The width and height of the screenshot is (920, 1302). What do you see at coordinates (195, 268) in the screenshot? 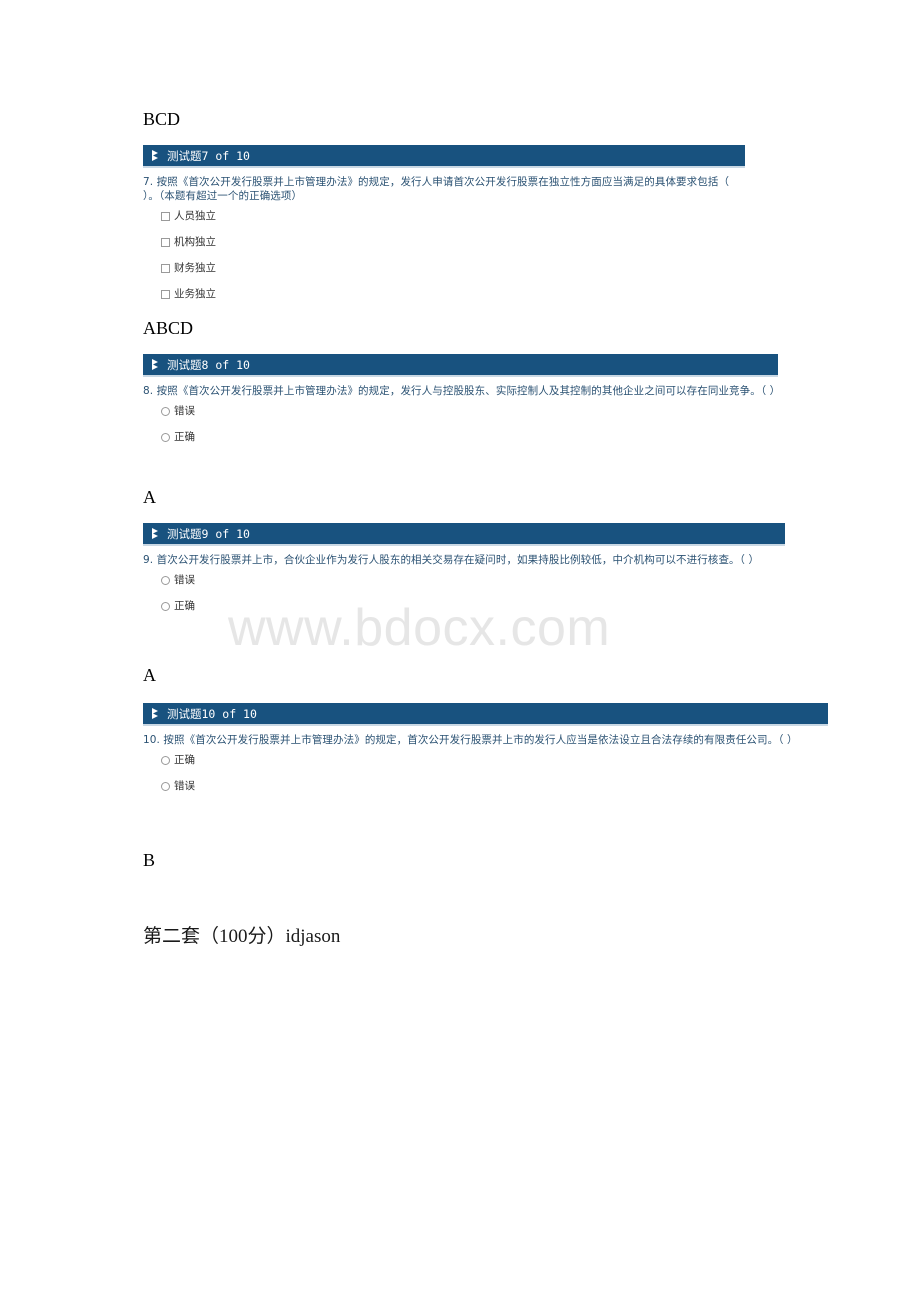
I see `option-label: 财务独立` at bounding box center [195, 268].